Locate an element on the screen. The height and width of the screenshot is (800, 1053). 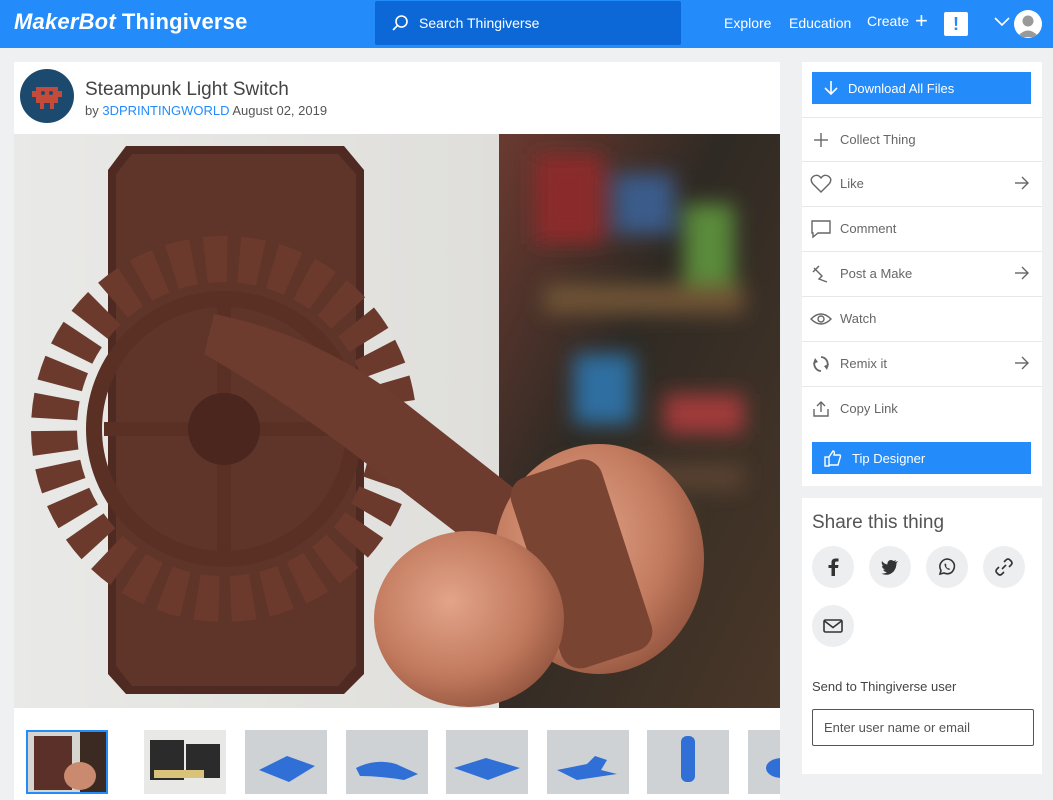
post-make-label: Post a Make is located at coordinates (876, 273).